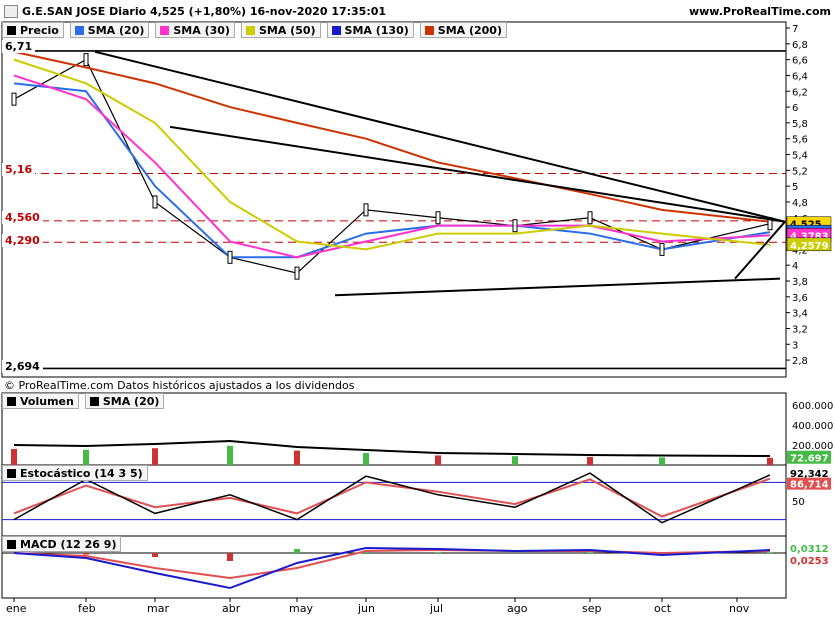  What do you see at coordinates (201, 30) in the screenshot?
I see `price-legend-label-2: SMA (30)` at bounding box center [201, 30].